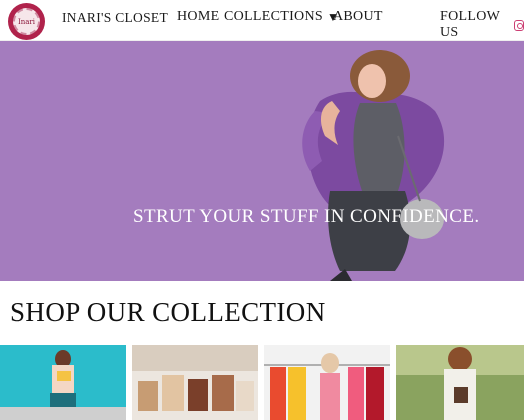 The image size is (524, 420). What do you see at coordinates (470, 24) in the screenshot?
I see `follow-us-label: FOLLOW US` at bounding box center [470, 24].